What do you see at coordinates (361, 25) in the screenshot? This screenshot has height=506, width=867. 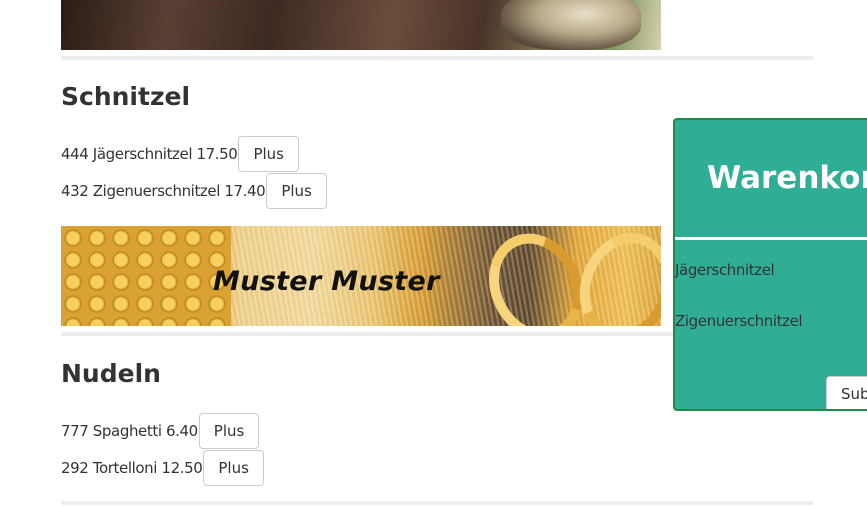 I see `food-banner-image` at bounding box center [361, 25].